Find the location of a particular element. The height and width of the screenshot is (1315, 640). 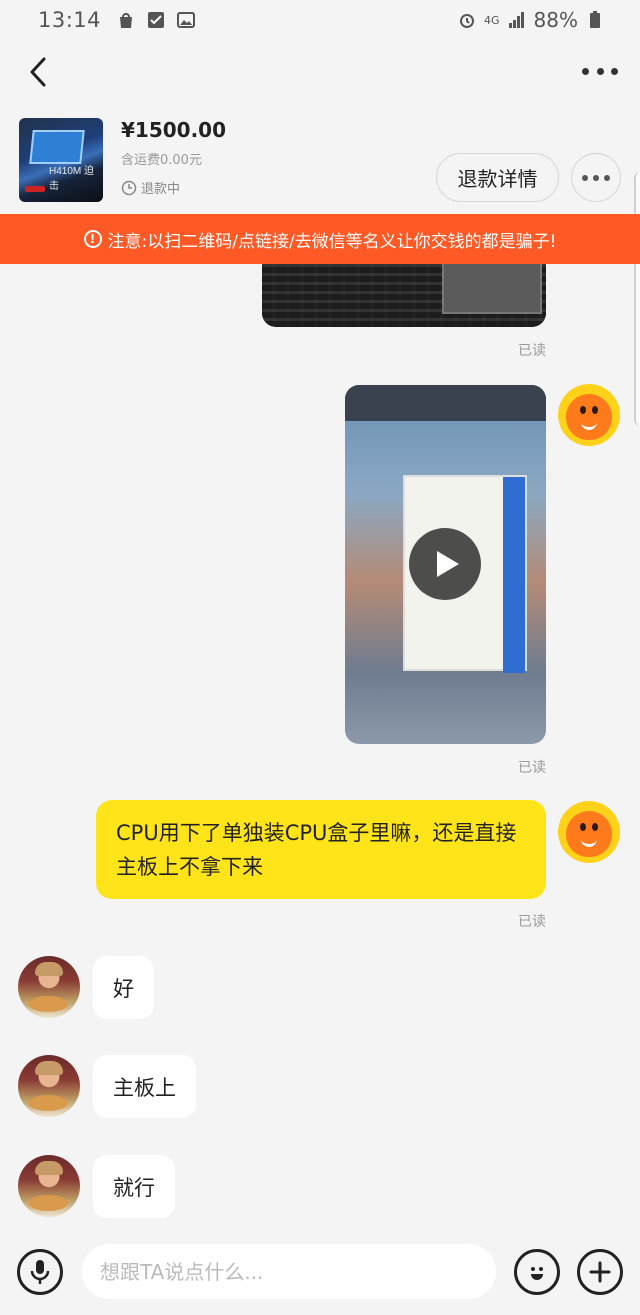

play-icon is located at coordinates (448, 564).